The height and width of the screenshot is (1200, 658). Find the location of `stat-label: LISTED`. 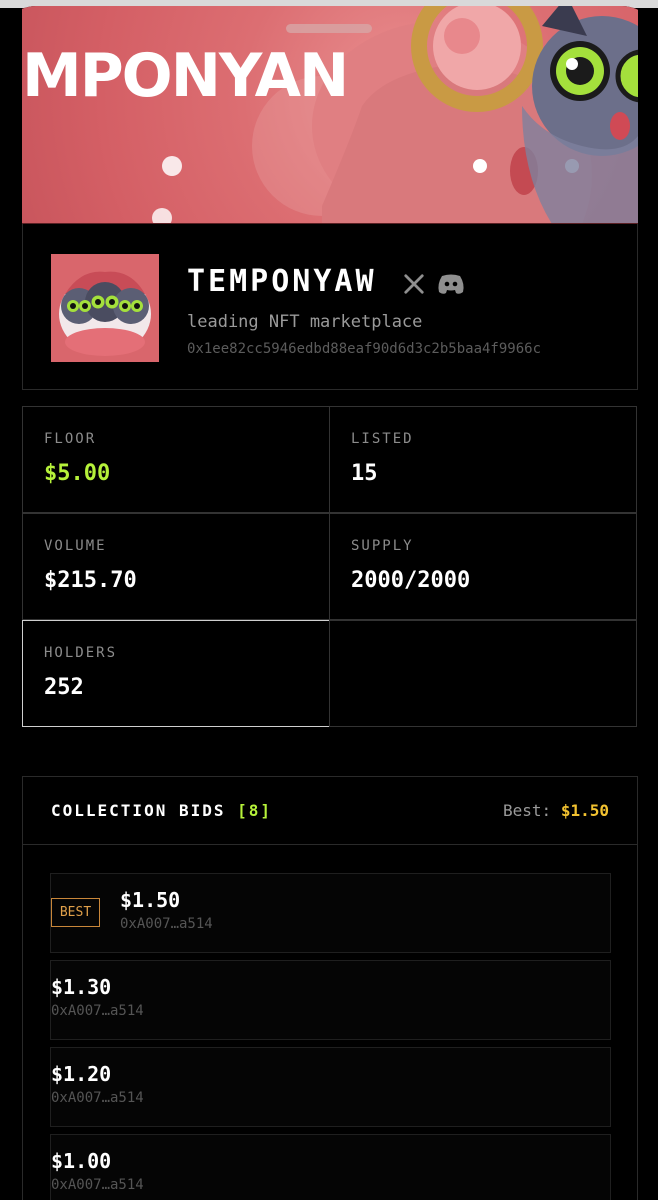

stat-label: LISTED is located at coordinates (382, 439).